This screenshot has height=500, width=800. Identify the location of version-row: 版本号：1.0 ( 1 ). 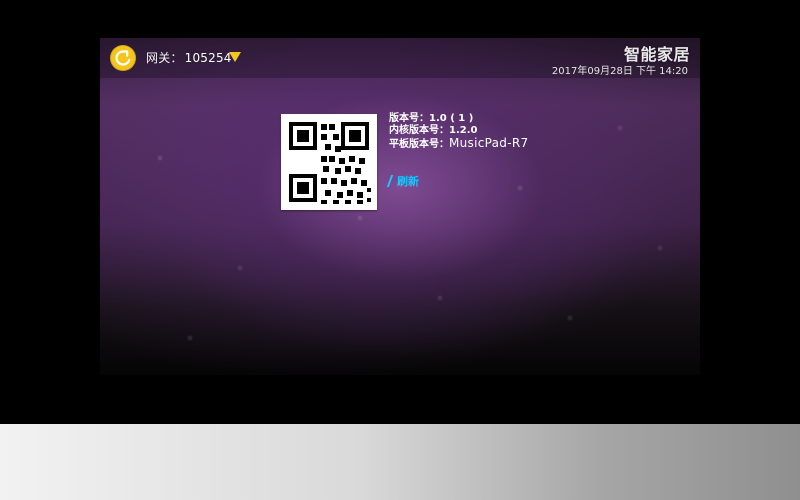
(458, 119).